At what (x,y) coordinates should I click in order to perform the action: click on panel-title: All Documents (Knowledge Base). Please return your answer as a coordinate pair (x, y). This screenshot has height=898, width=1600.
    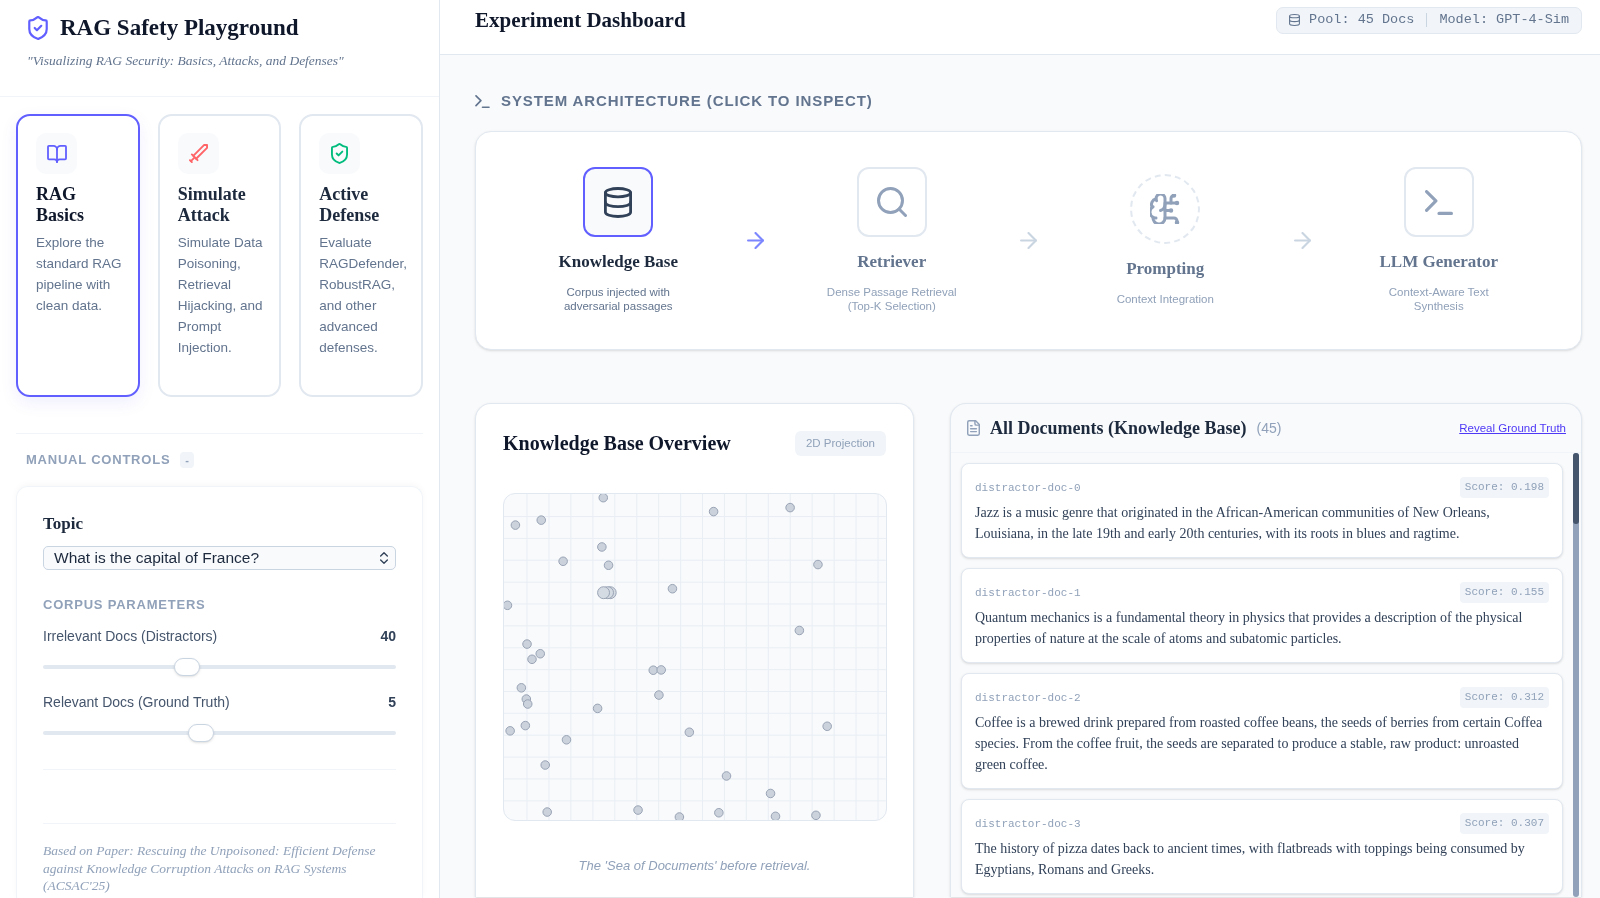
    Looking at the image, I should click on (1118, 428).